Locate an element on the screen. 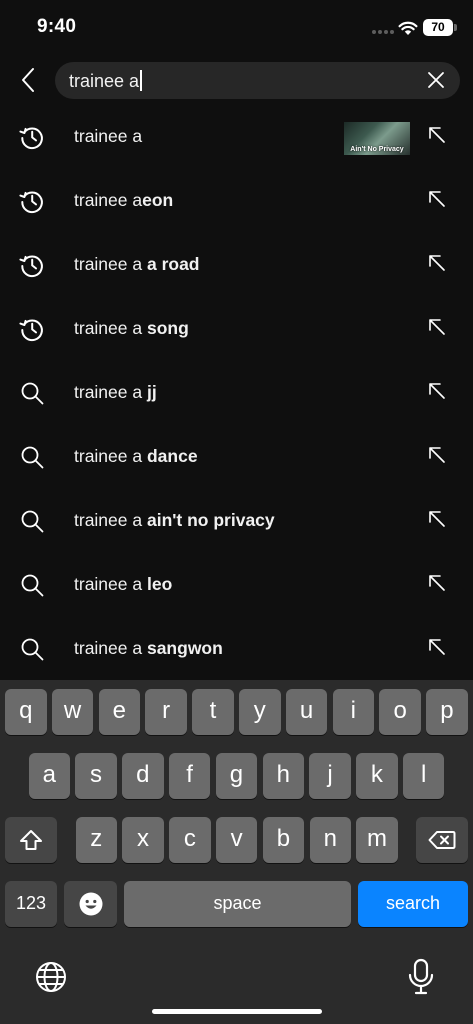 This screenshot has height=1024, width=473. shift-icon is located at coordinates (31, 840).